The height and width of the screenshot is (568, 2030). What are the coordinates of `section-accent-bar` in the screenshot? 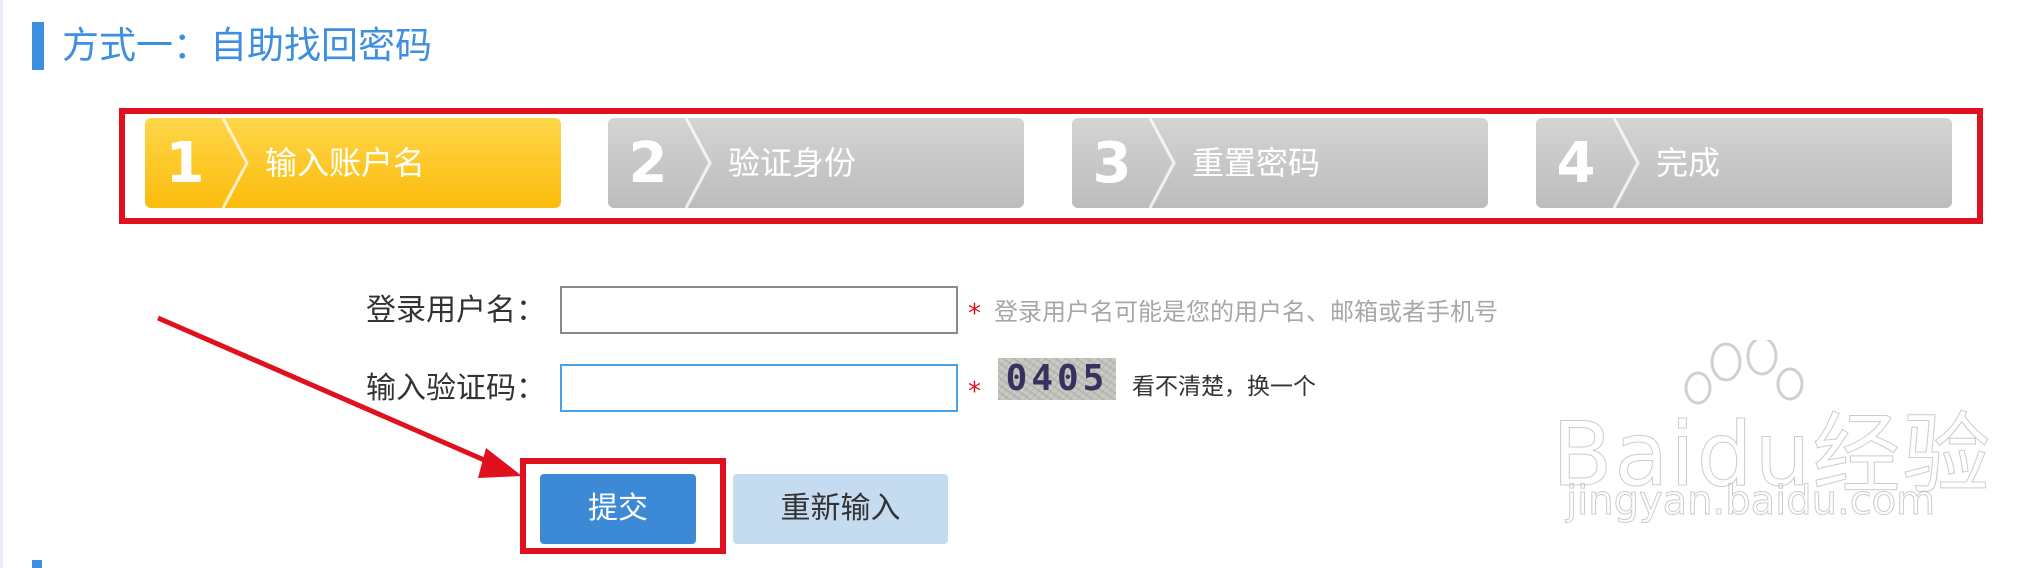 It's located at (37, 564).